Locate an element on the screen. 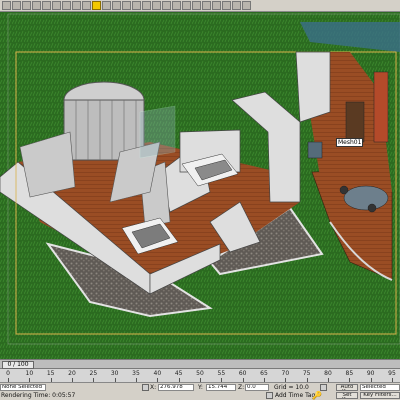 The height and width of the screenshot is (400, 400). timeline-tick-label: 50 is located at coordinates (200, 373).